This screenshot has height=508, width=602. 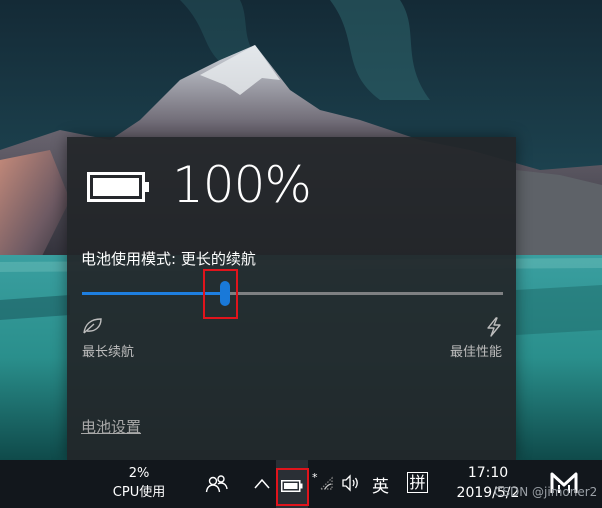 What do you see at coordinates (351, 485) in the screenshot?
I see `volume-icon` at bounding box center [351, 485].